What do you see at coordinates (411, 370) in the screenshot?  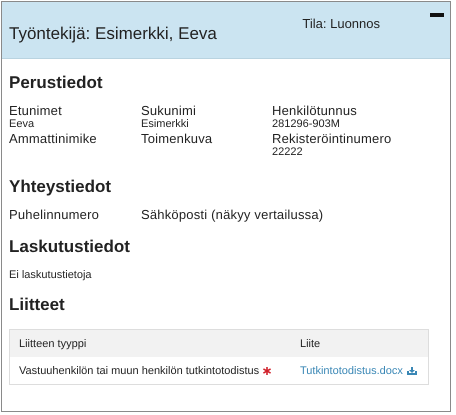 I see `download-icon` at bounding box center [411, 370].